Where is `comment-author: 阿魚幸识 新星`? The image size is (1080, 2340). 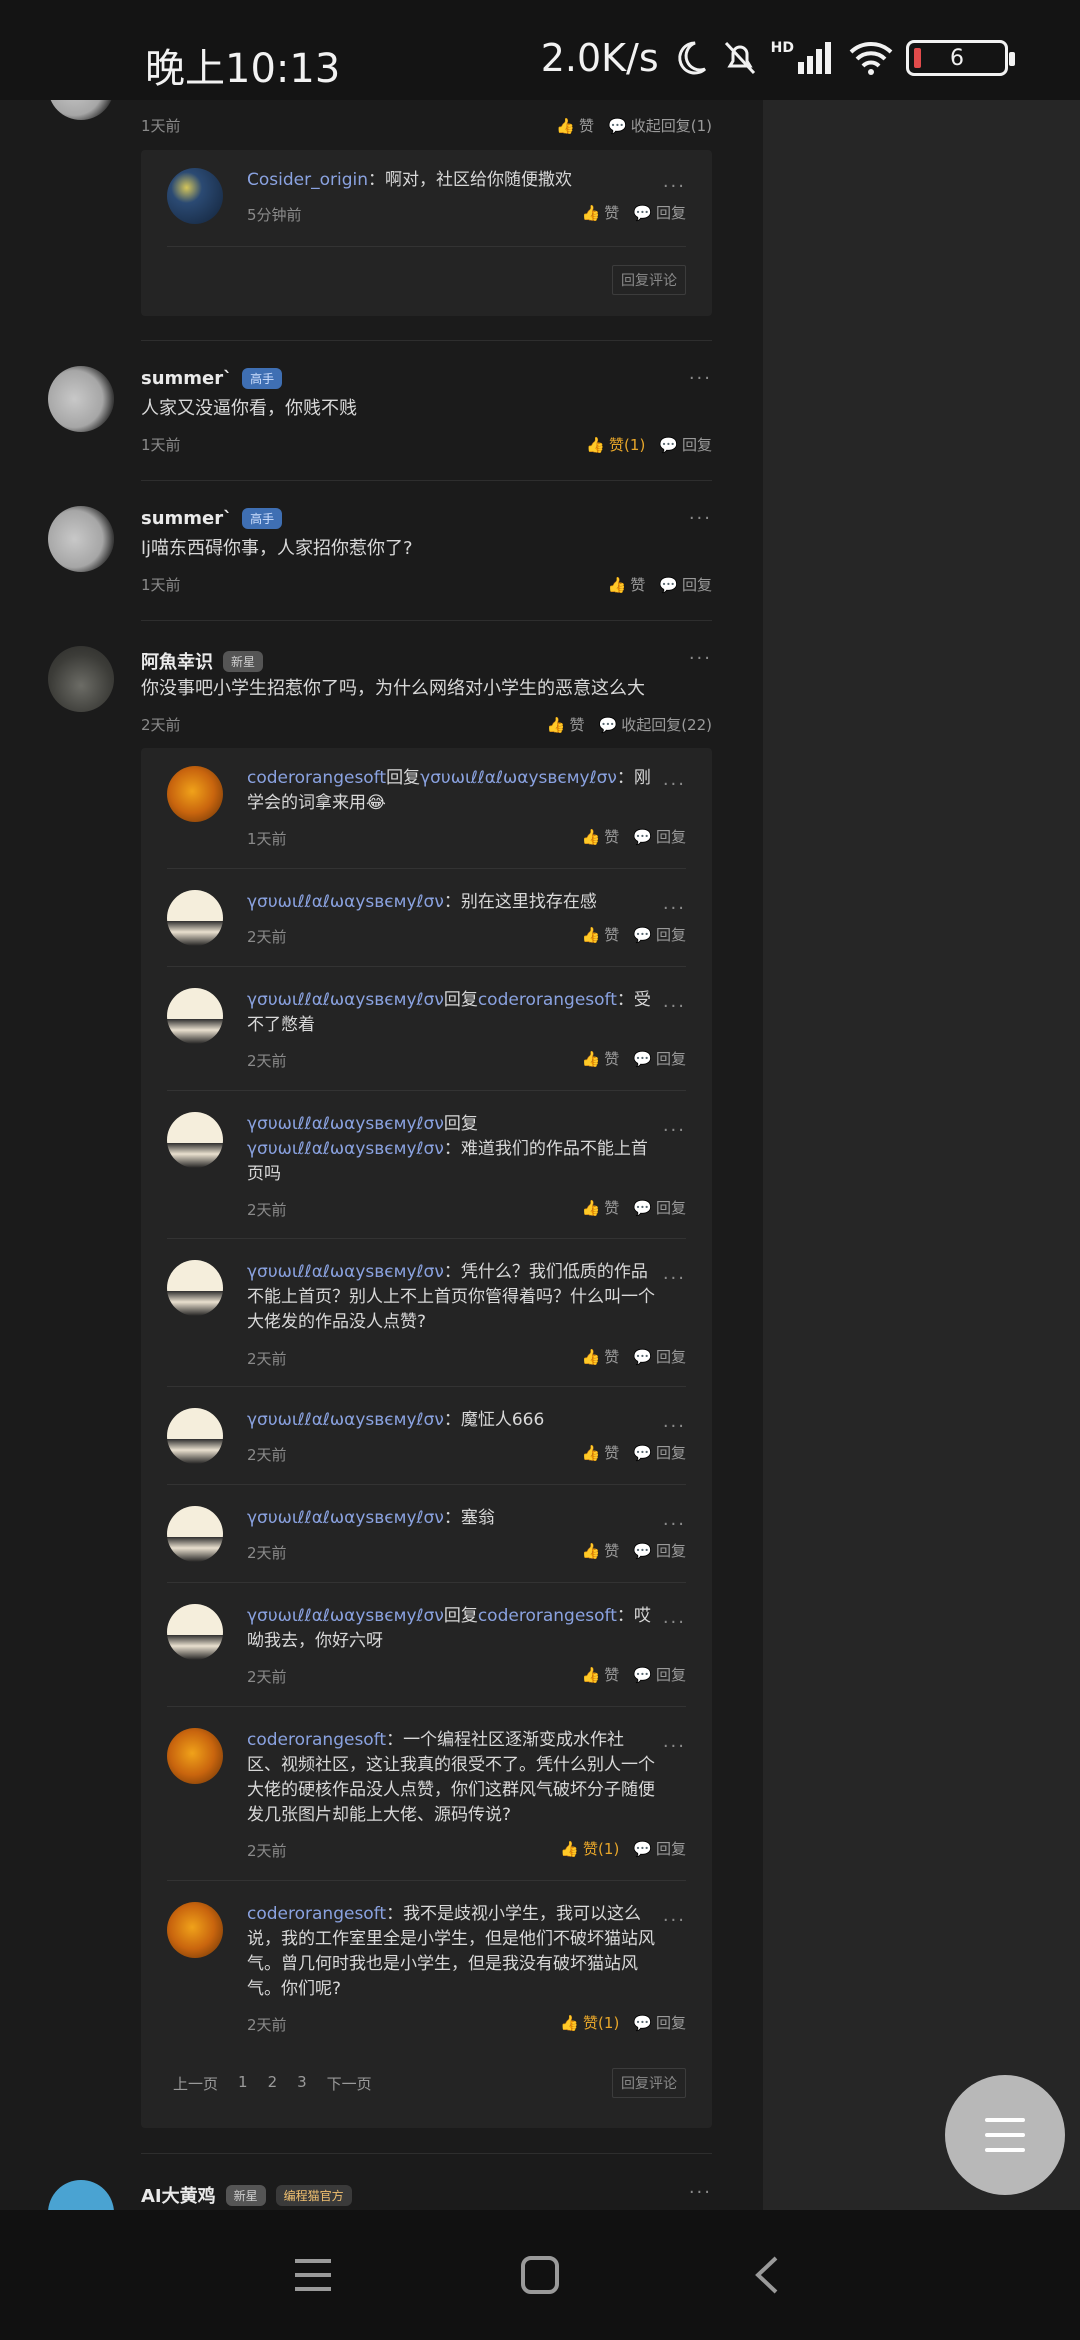
comment-author: 阿魚幸识 新星 is located at coordinates (202, 661).